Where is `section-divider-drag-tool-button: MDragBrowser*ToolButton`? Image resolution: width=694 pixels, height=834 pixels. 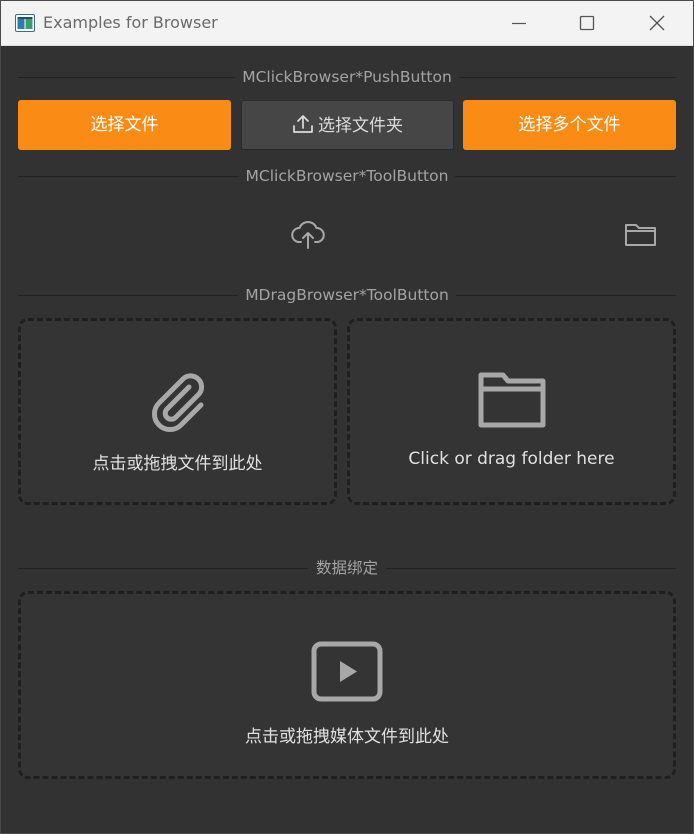 section-divider-drag-tool-button: MDragBrowser*ToolButton is located at coordinates (347, 295).